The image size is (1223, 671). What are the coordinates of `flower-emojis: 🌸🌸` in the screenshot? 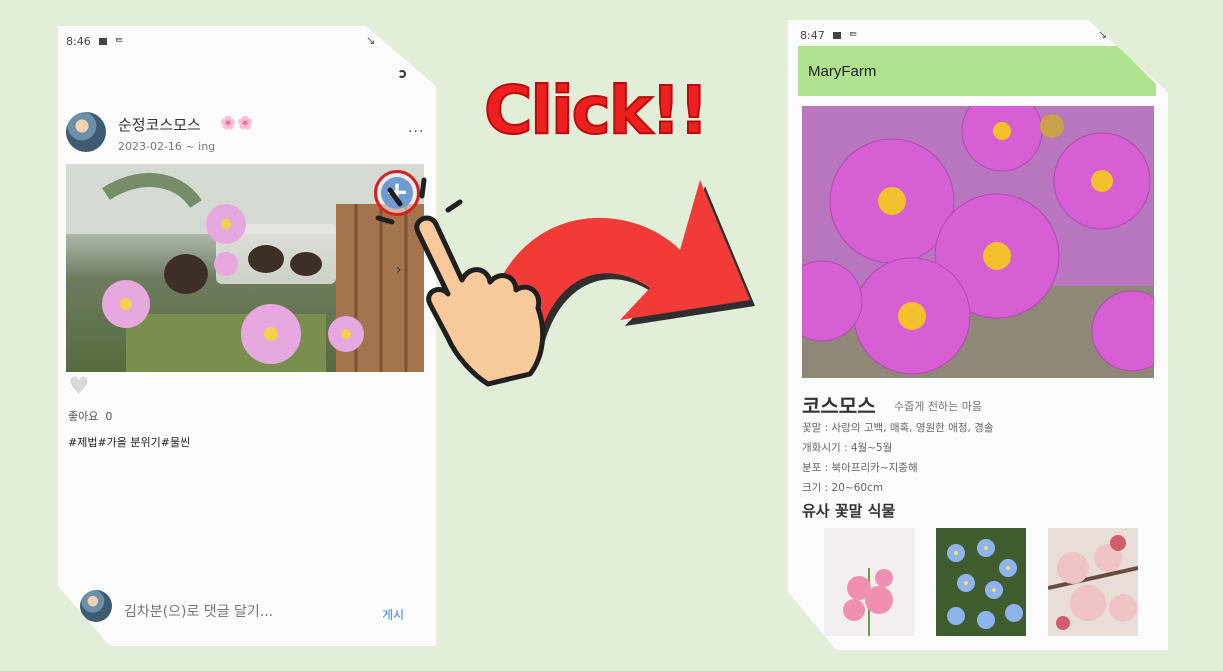 It's located at (237, 123).